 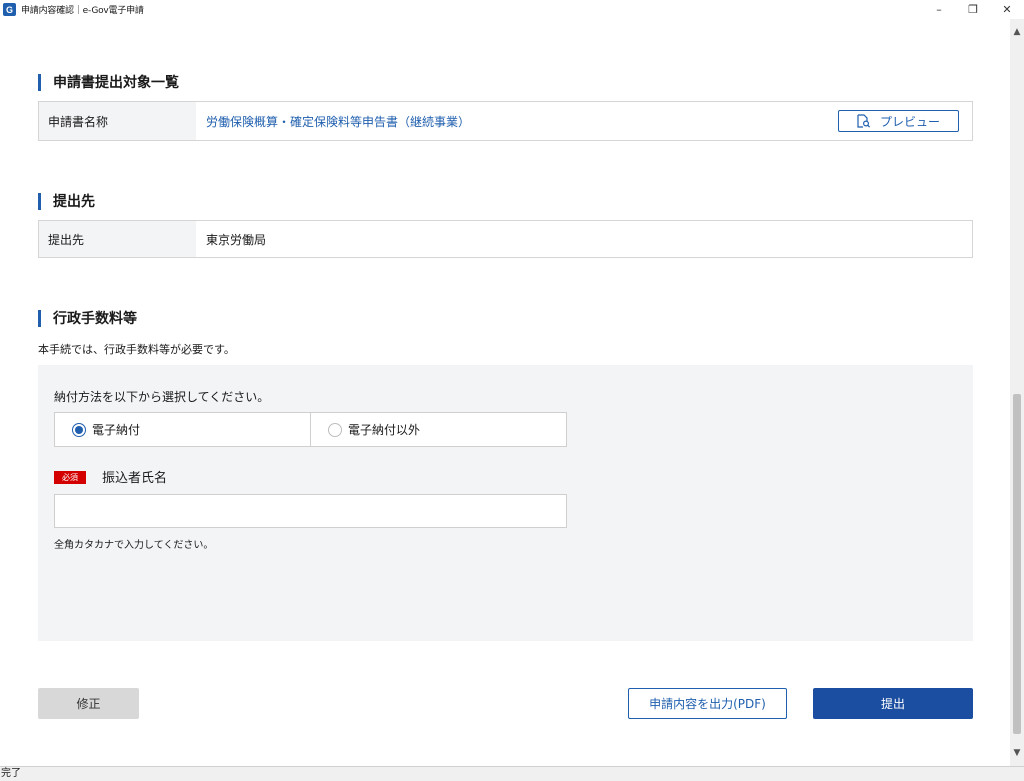 What do you see at coordinates (1017, 32) in the screenshot?
I see `scroll-up-arrow-icon: ▲` at bounding box center [1017, 32].